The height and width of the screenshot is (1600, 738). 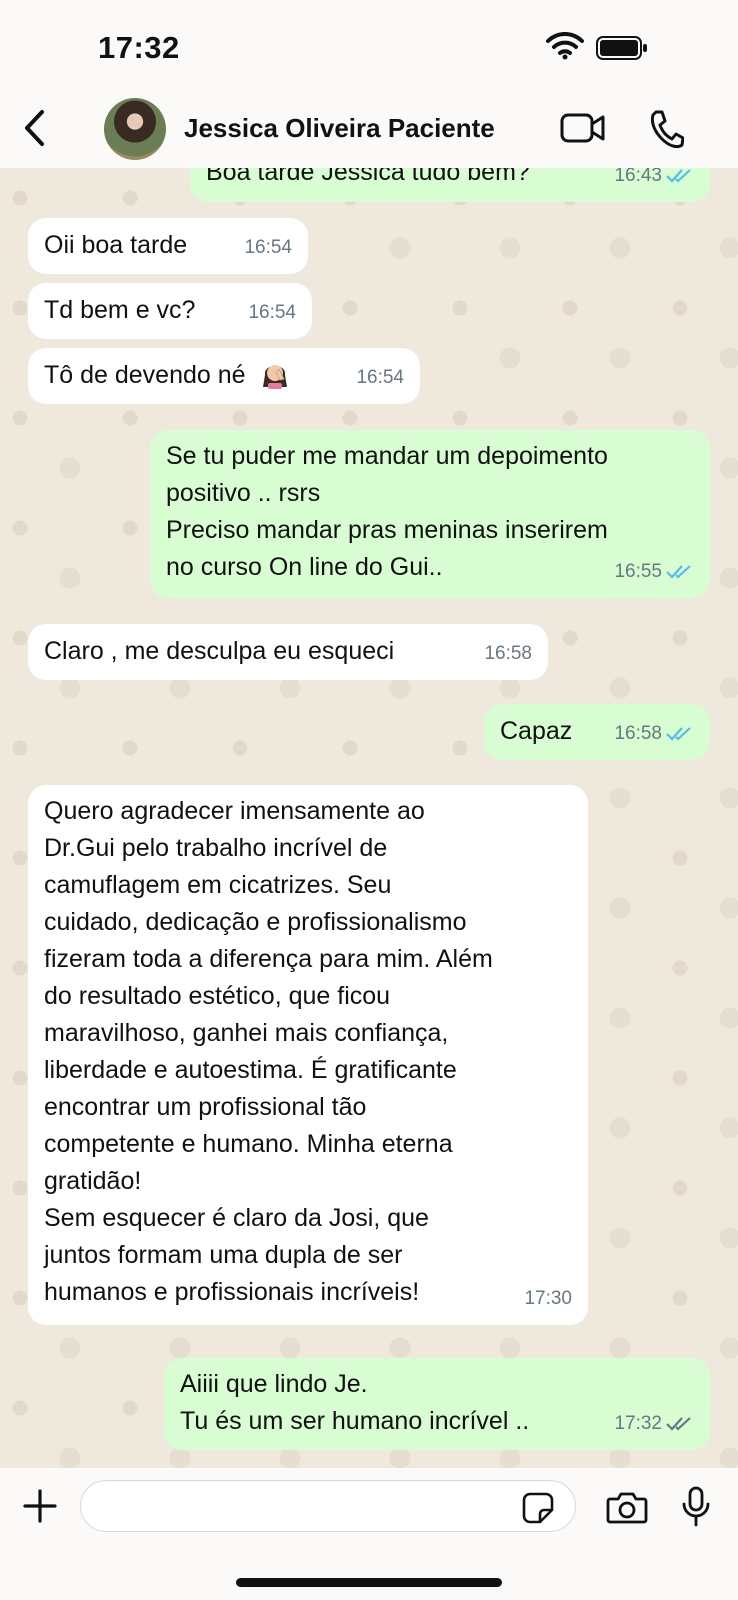 I want to click on message-incoming: Oii boa tarde 16:54, so click(x=168, y=246).